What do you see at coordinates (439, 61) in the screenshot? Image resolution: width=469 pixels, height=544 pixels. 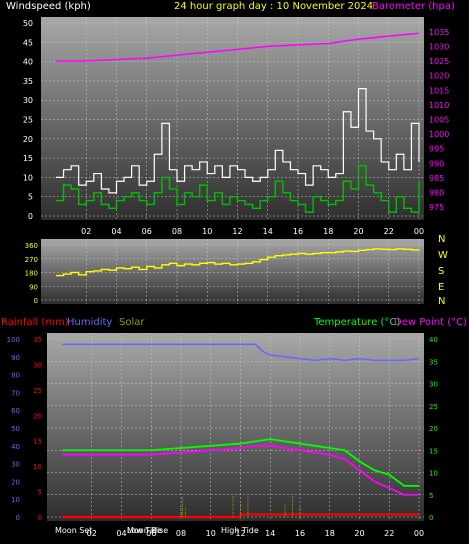 I see `y-tick-label: 1025` at bounding box center [439, 61].